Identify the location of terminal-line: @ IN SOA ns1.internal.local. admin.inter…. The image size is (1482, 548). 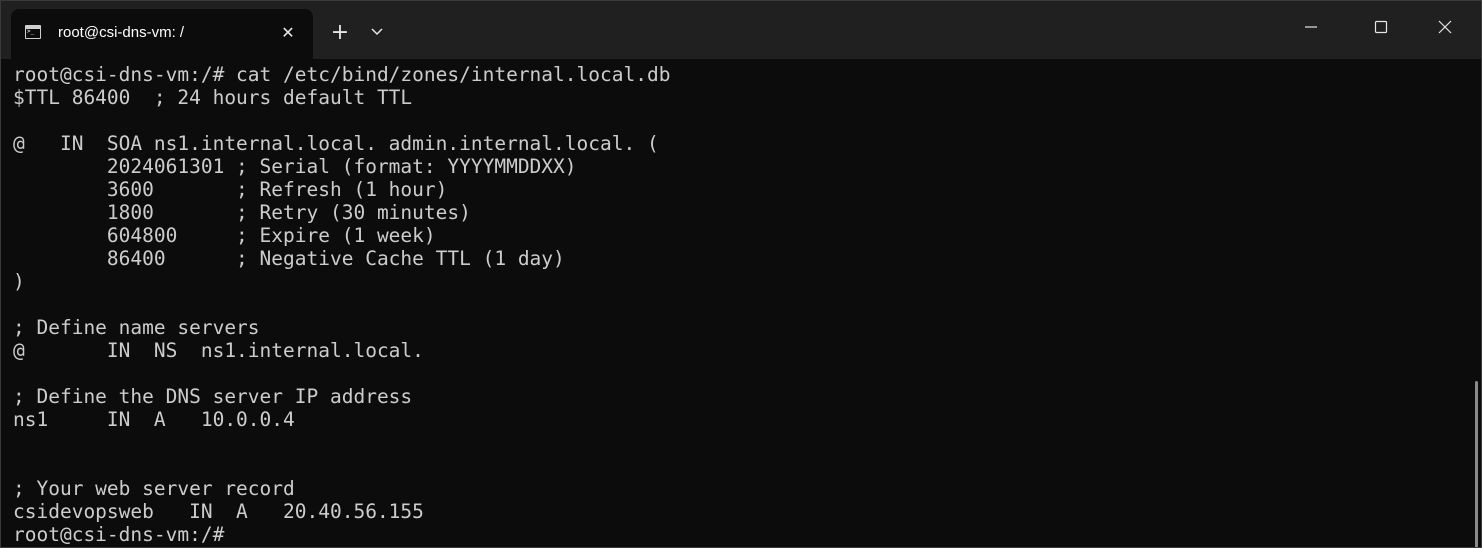
(336, 143).